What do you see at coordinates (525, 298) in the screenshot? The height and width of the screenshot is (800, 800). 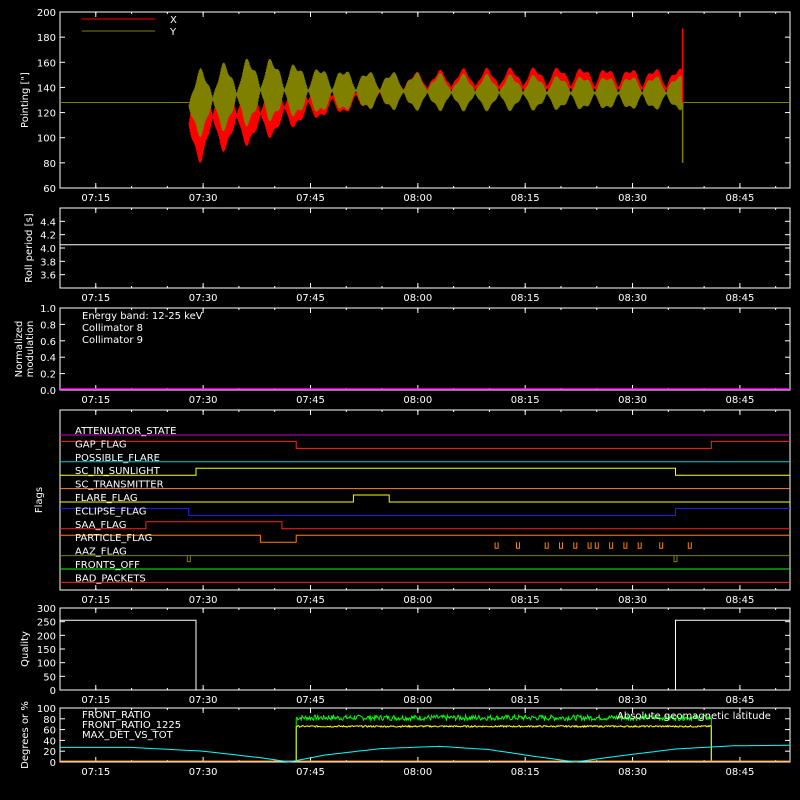 I see `roll-x-tick-label: 08:15` at bounding box center [525, 298].